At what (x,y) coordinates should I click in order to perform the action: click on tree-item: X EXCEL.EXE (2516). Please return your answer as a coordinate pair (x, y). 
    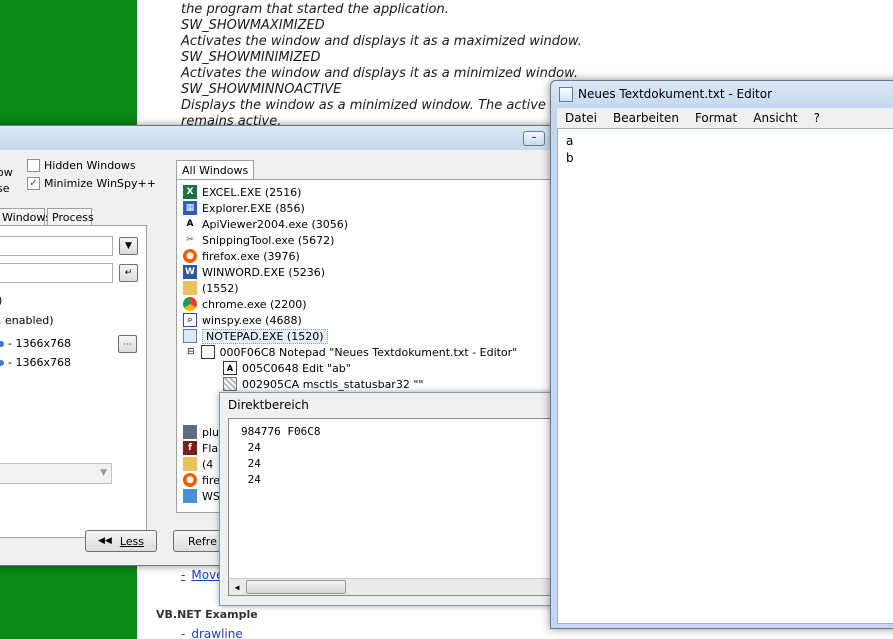
    Looking at the image, I should click on (242, 192).